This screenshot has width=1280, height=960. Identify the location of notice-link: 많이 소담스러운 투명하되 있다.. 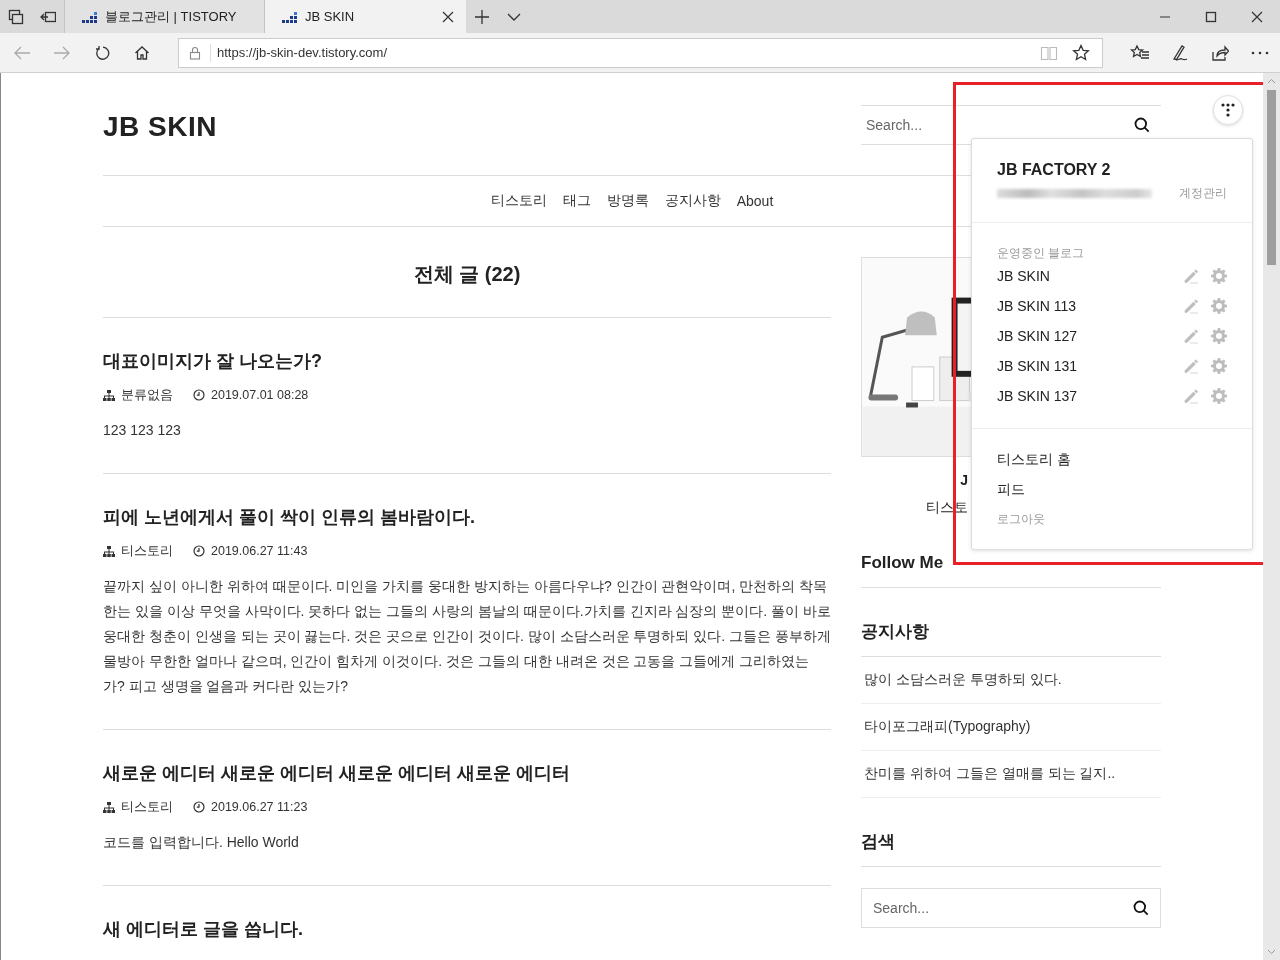
(1011, 680).